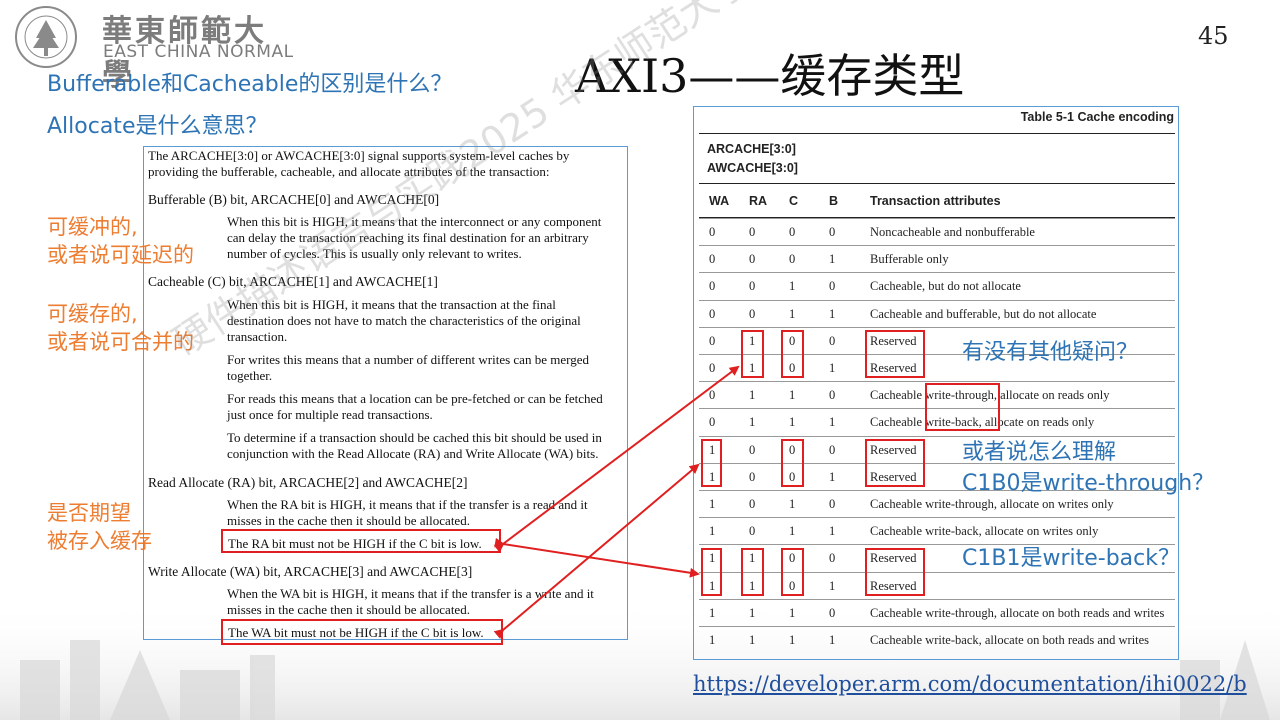 This screenshot has width=1280, height=720. I want to click on table-signal-arcache: ARCACHE[3:0], so click(751, 149).